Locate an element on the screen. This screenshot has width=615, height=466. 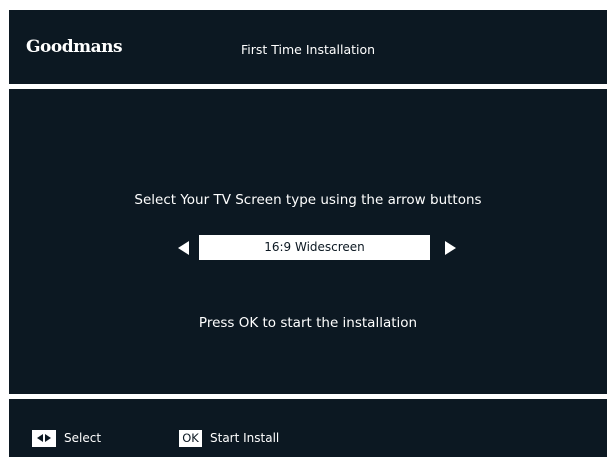
ok-key-badge: OK is located at coordinates (190, 438).